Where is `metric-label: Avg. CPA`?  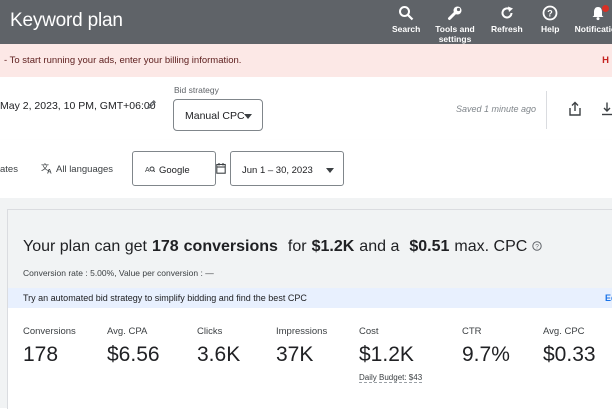 metric-label: Avg. CPA is located at coordinates (127, 331).